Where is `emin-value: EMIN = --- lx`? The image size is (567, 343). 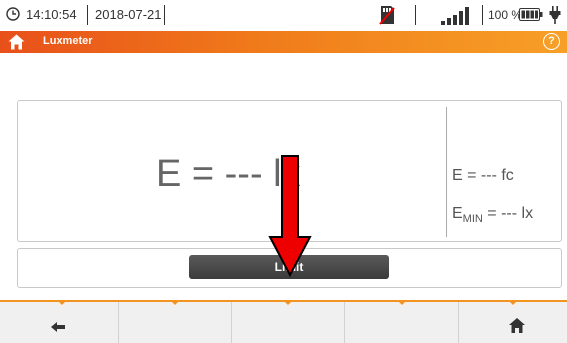
emin-value: EMIN = --- lx is located at coordinates (492, 215).